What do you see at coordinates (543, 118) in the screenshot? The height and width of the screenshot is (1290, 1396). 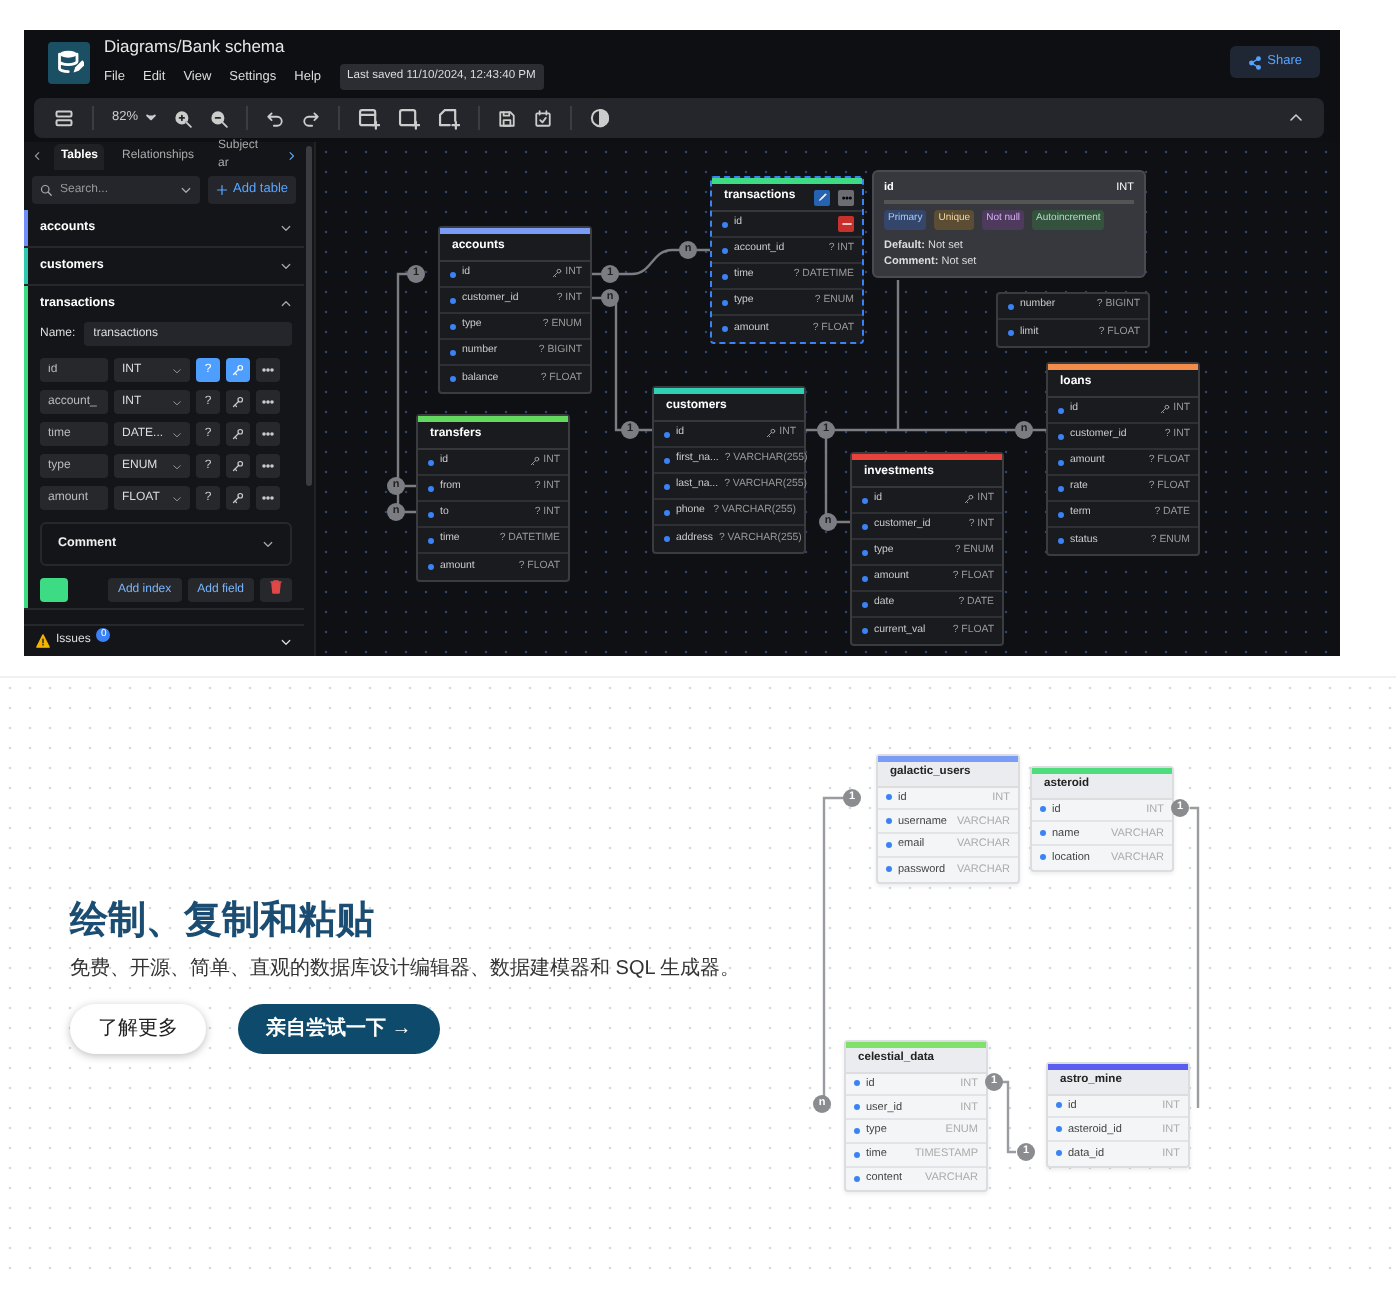 I see `calendar-check-icon` at bounding box center [543, 118].